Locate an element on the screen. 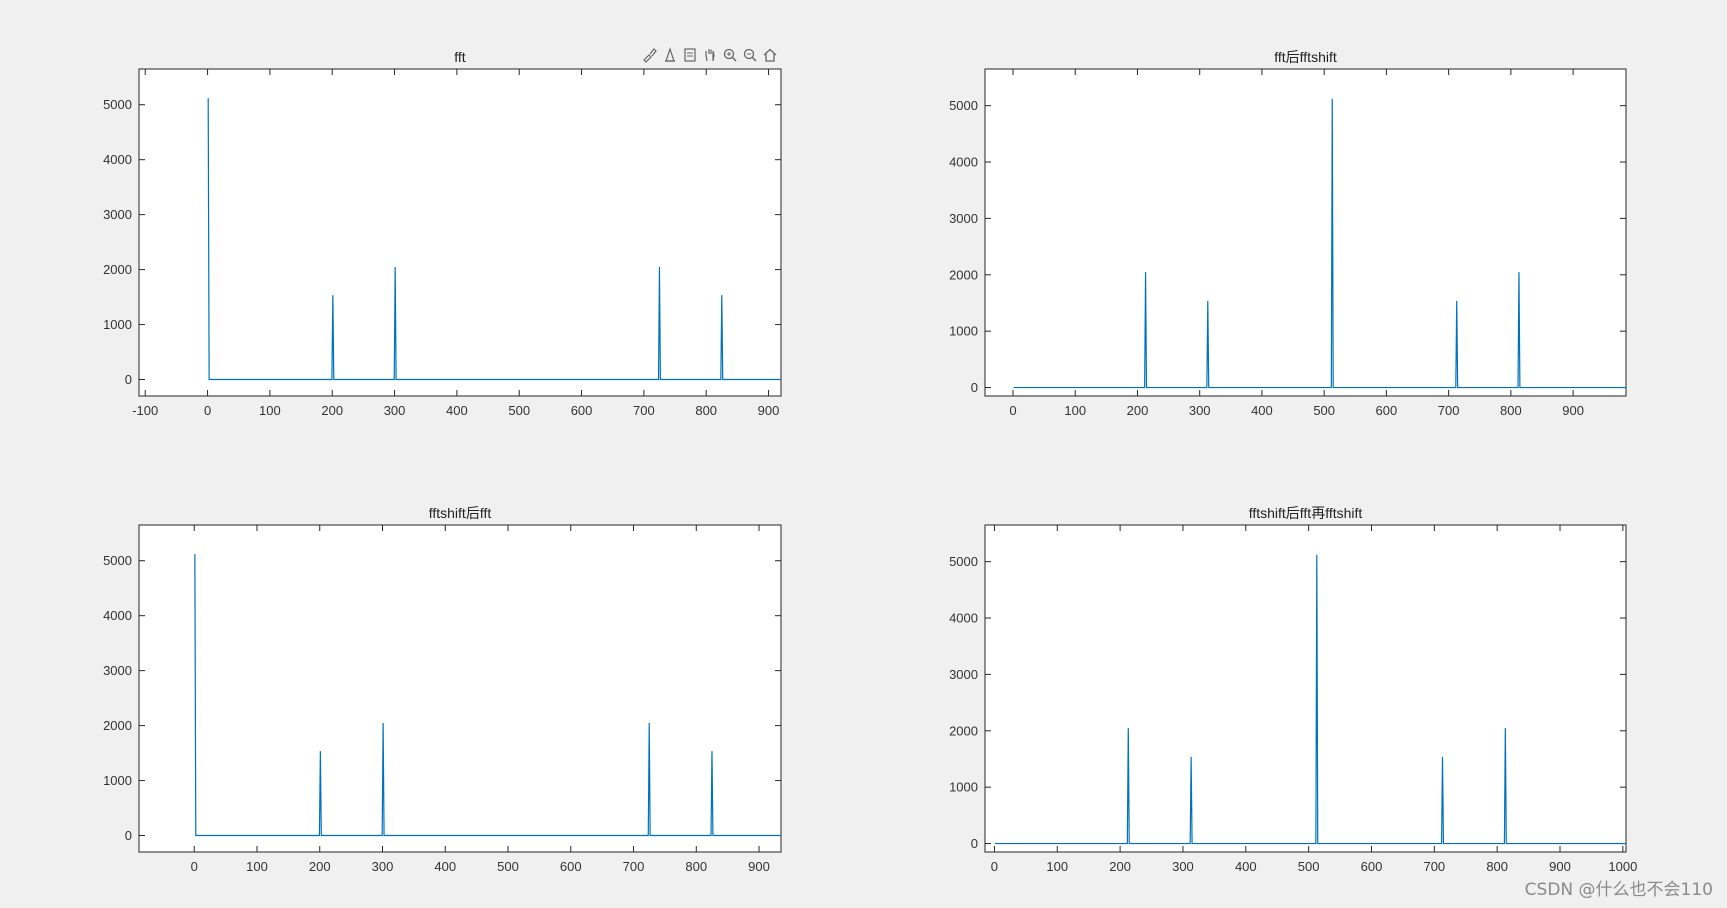 This screenshot has width=1727, height=908. datatip-icon is located at coordinates (670, 55).